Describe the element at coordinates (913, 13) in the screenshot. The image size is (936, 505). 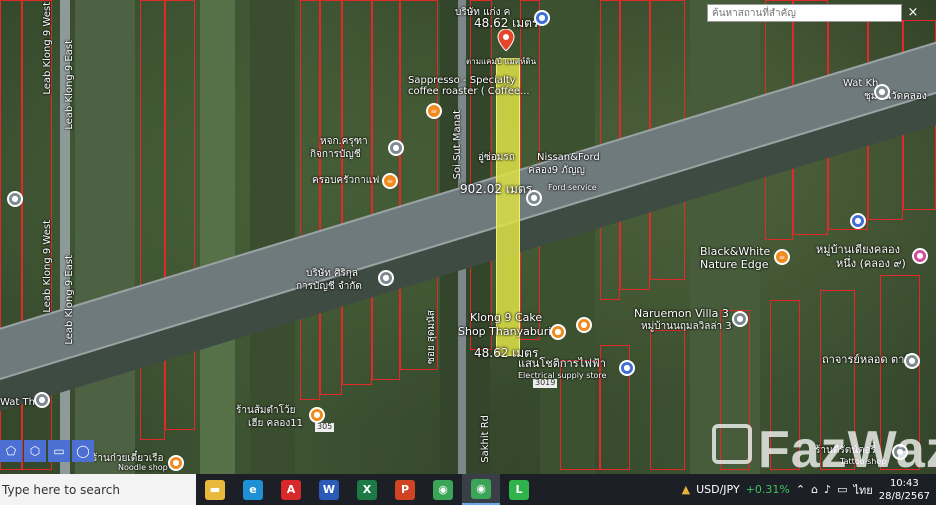
I see `close-button: ×` at that location.